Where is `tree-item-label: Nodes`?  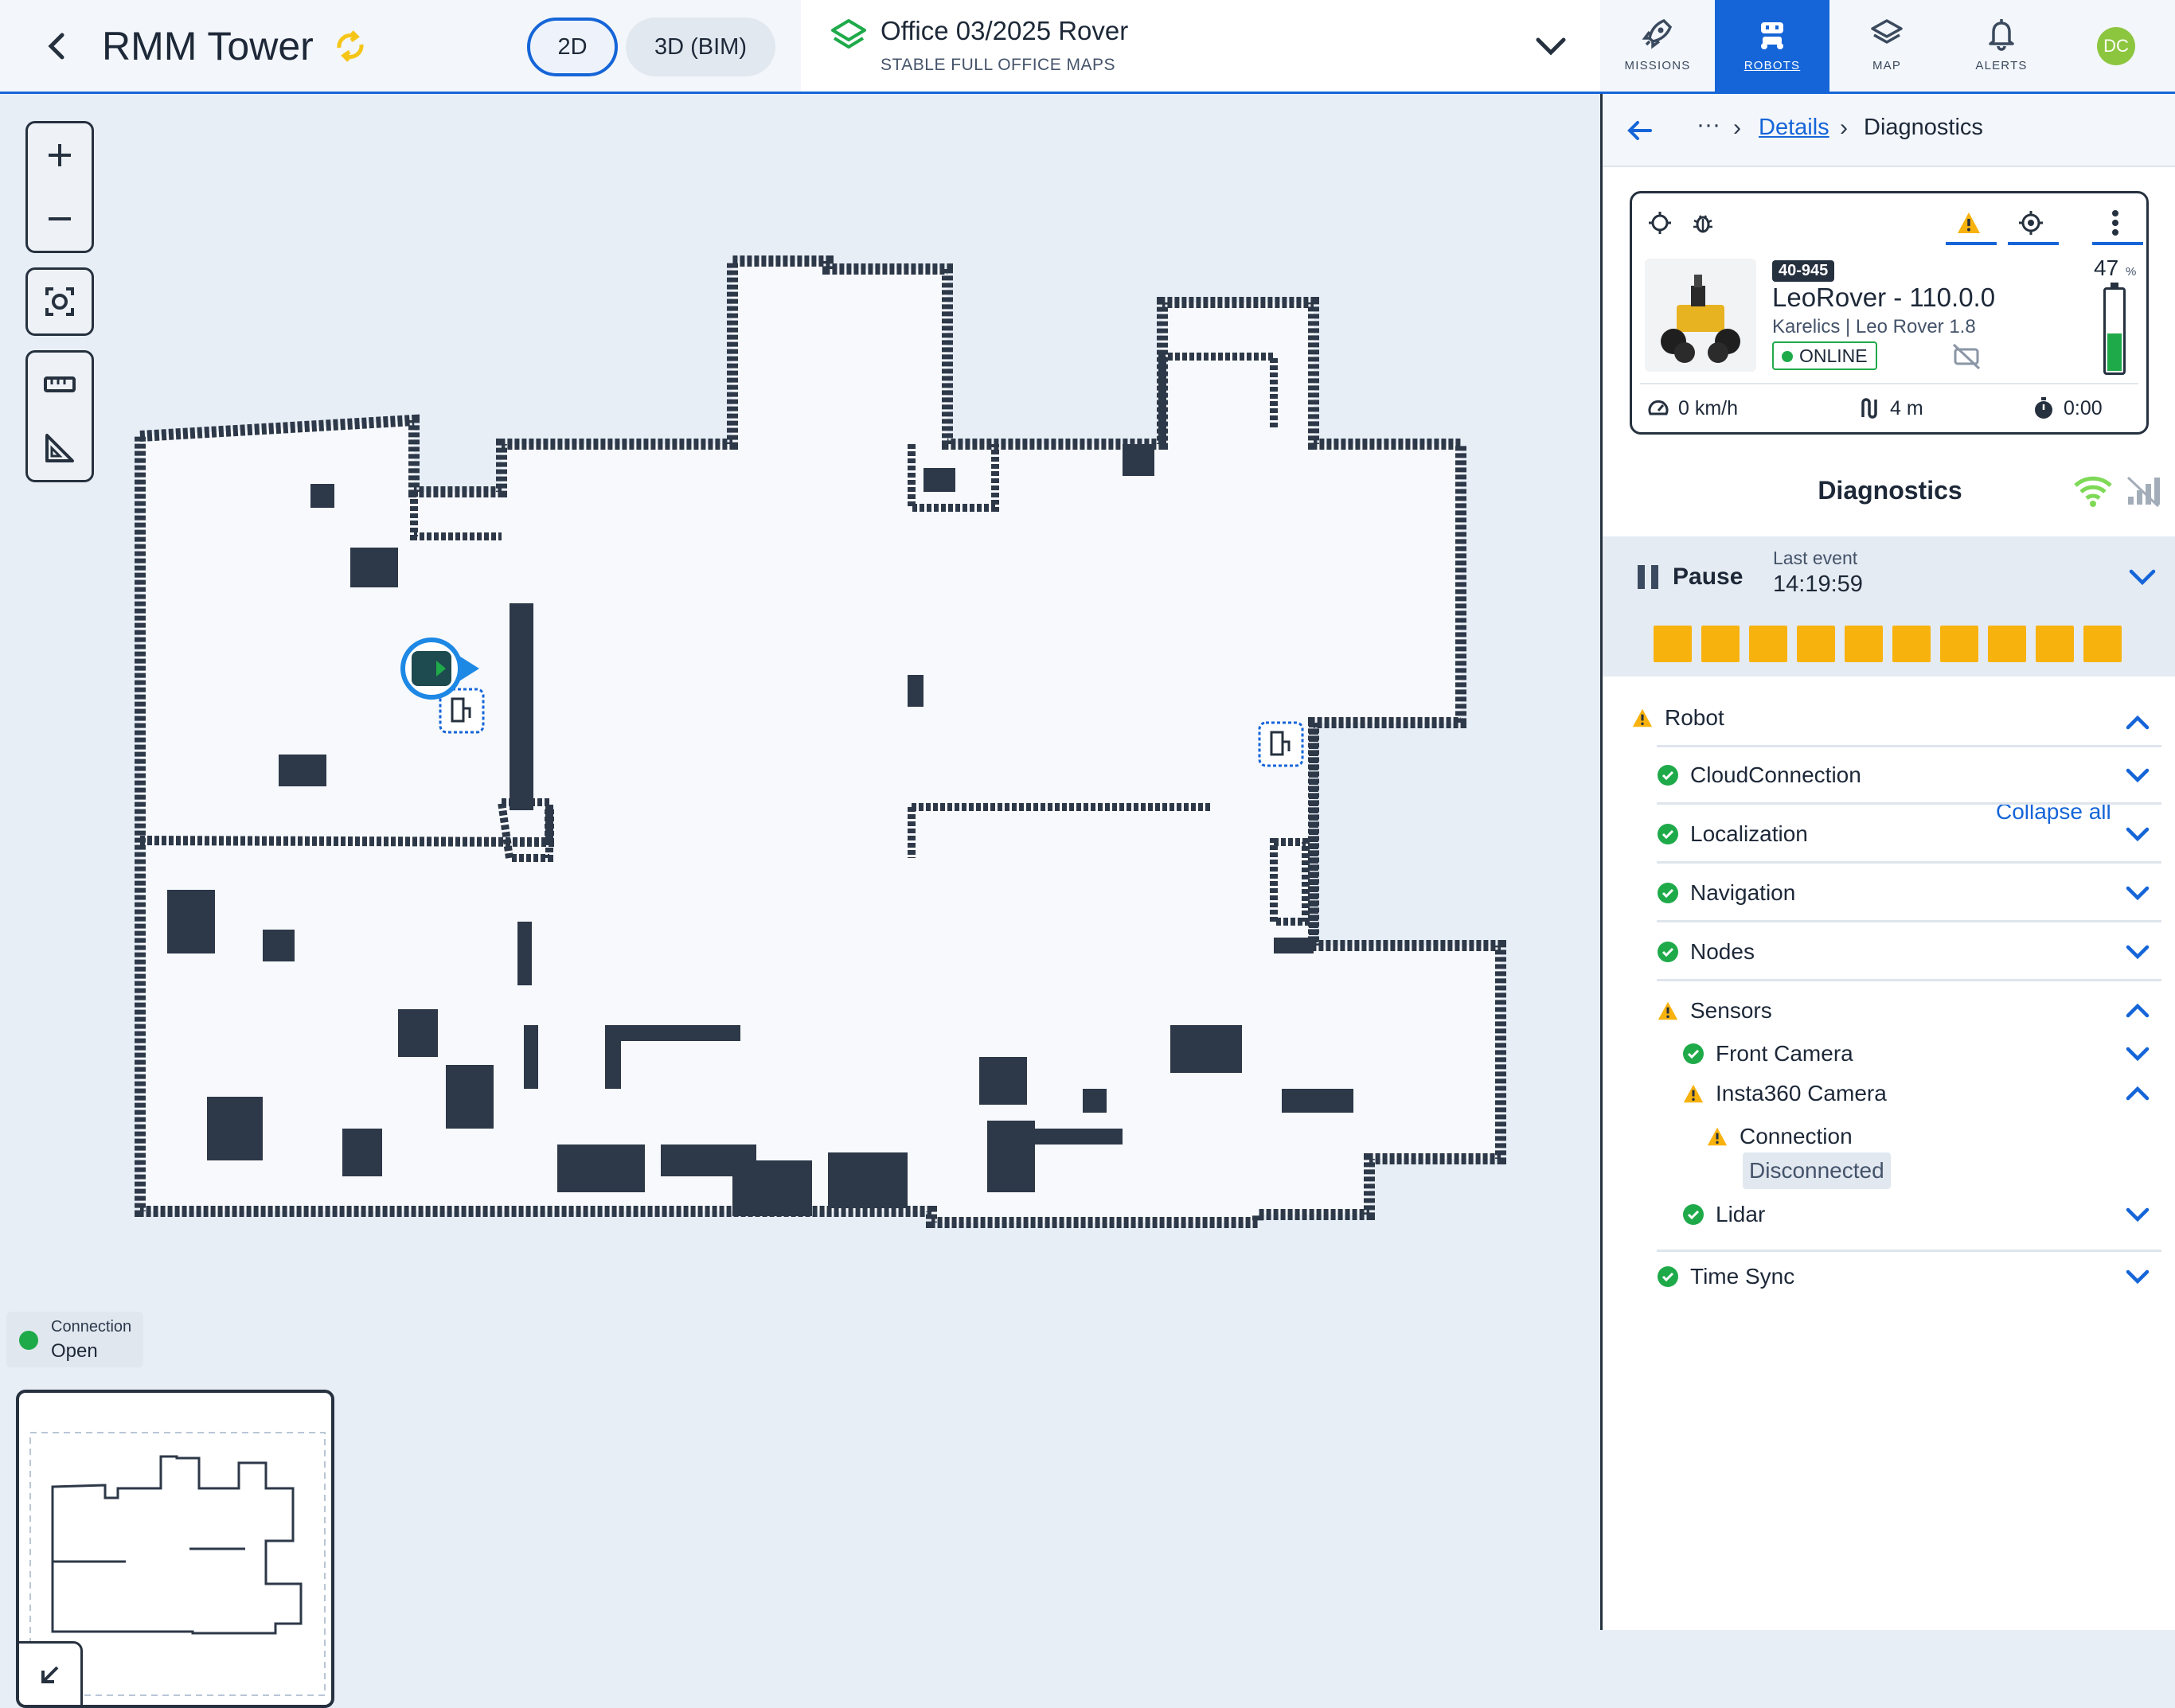
tree-item-label: Nodes is located at coordinates (1723, 951).